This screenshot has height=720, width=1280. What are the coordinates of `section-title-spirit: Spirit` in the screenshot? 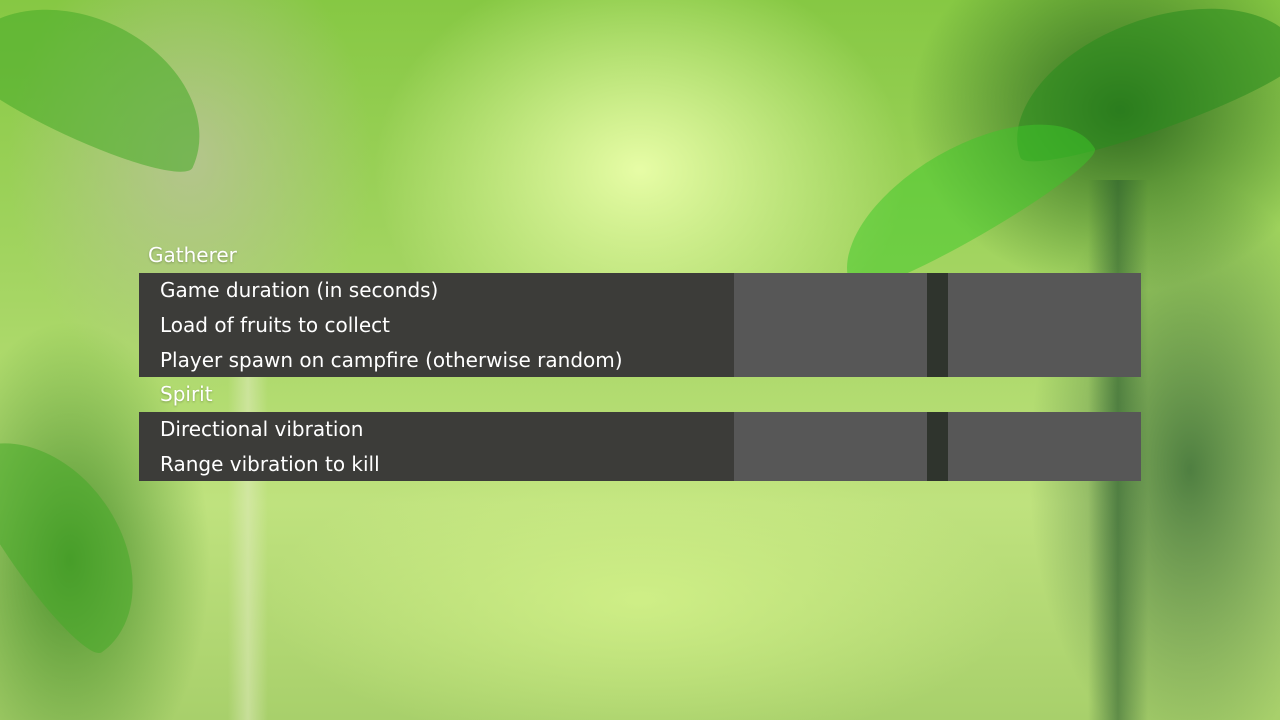 It's located at (186, 394).